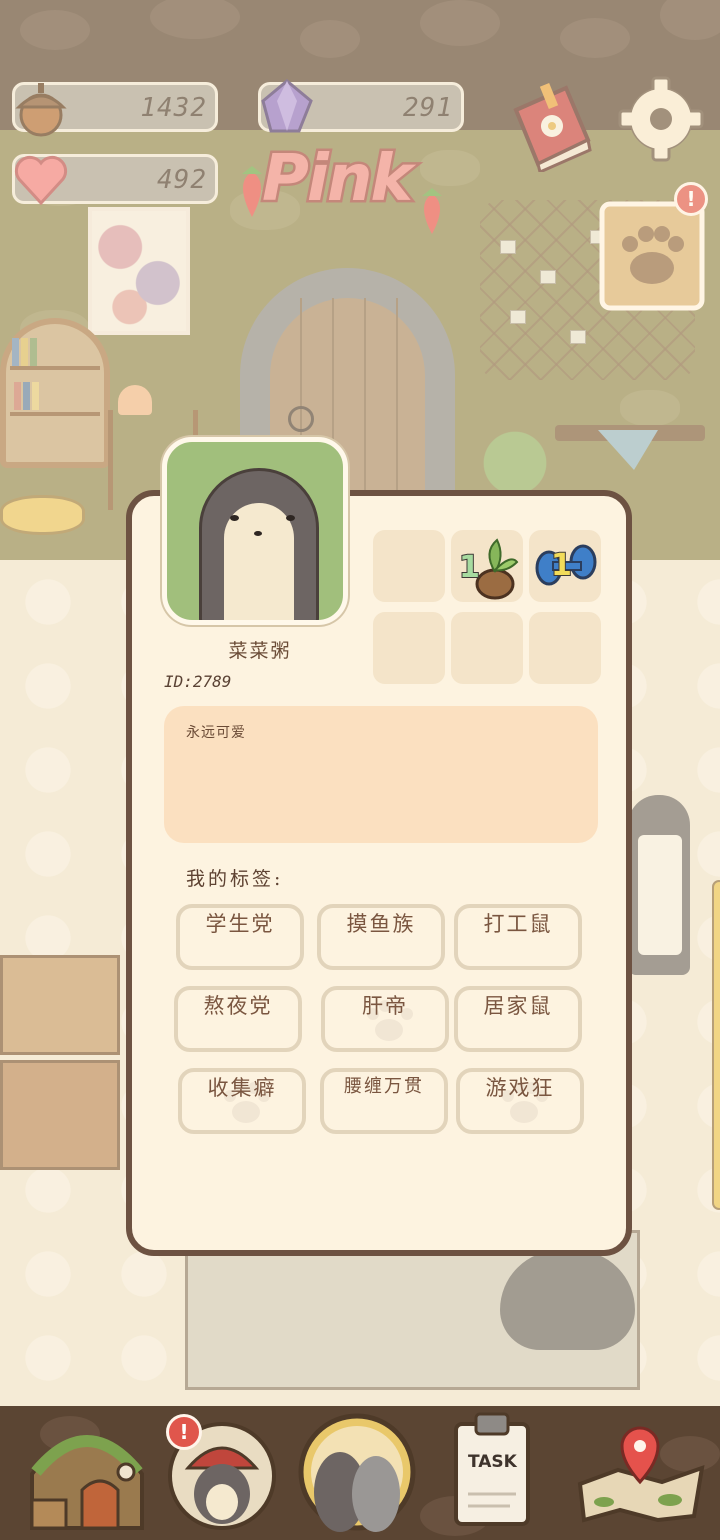 The image size is (720, 1540). Describe the element at coordinates (381, 774) in the screenshot. I see `bio-box: 永远可爱` at that location.